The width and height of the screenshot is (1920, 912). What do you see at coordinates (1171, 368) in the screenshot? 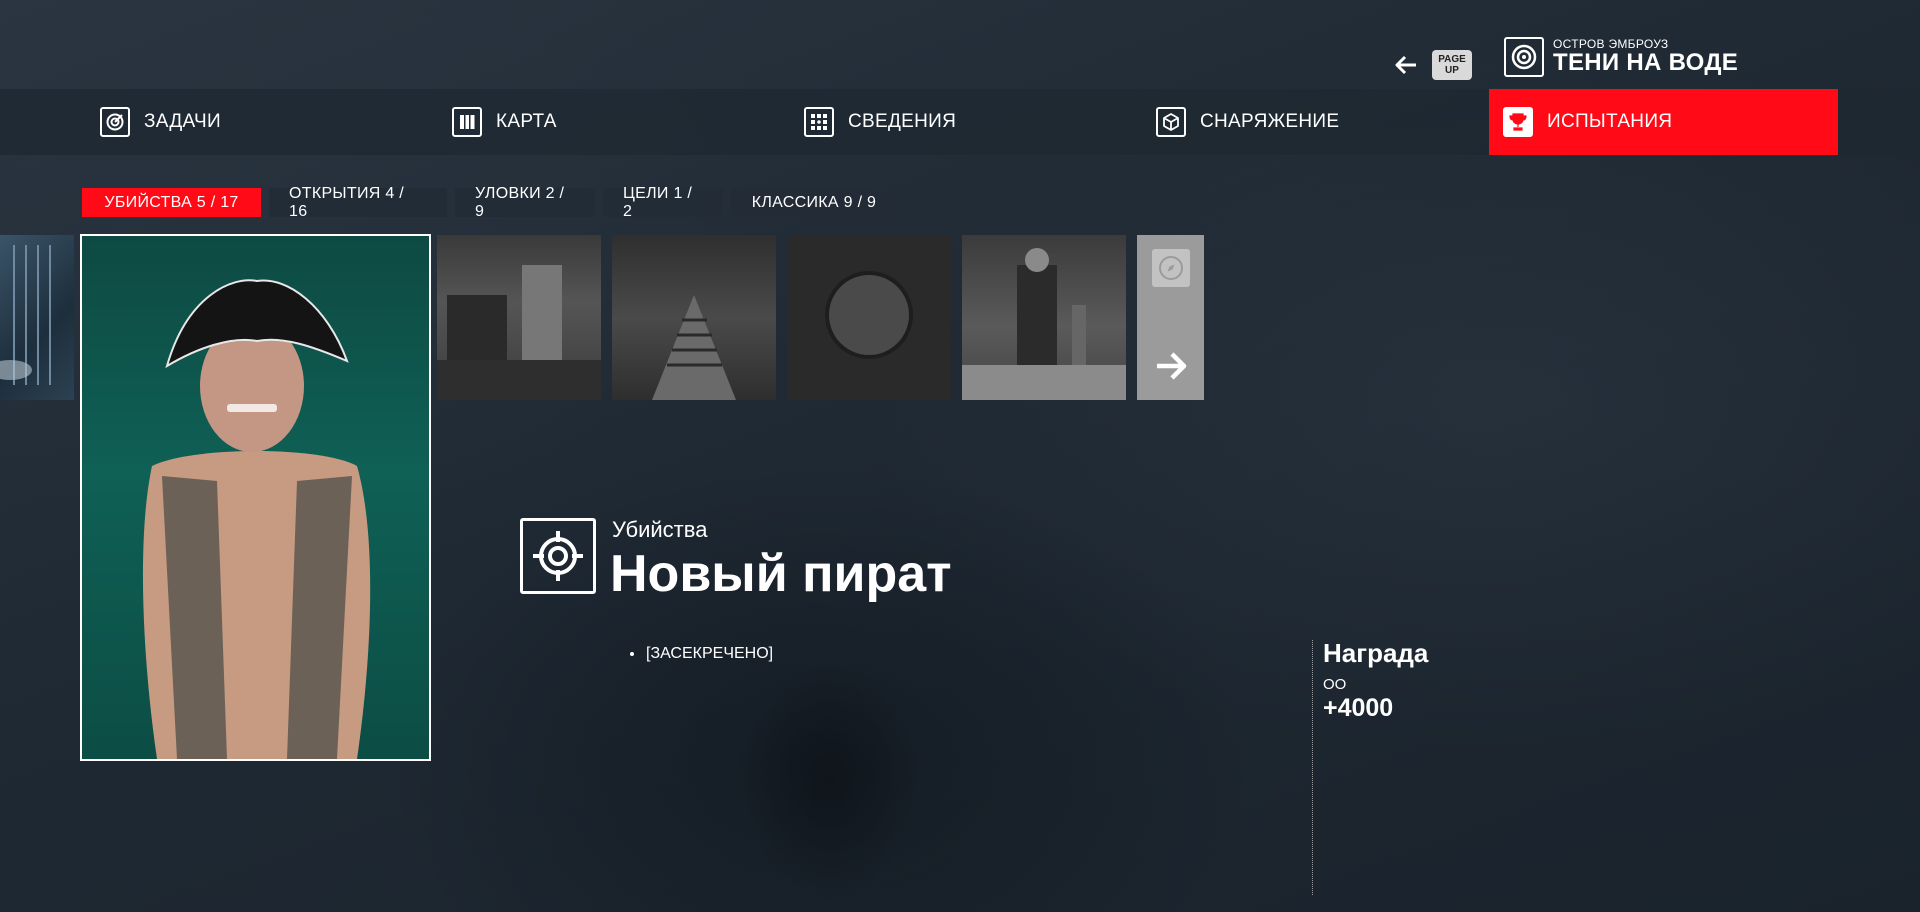
I see `arrow-right-icon` at bounding box center [1171, 368].